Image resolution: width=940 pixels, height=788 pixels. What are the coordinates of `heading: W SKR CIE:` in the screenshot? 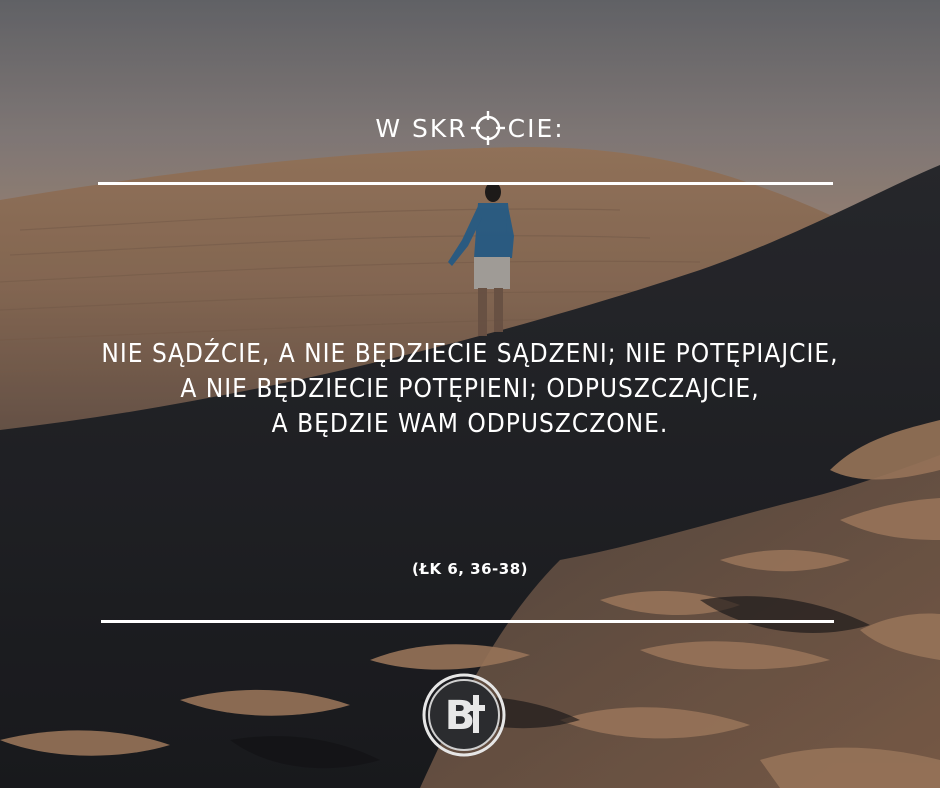 It's located at (470, 128).